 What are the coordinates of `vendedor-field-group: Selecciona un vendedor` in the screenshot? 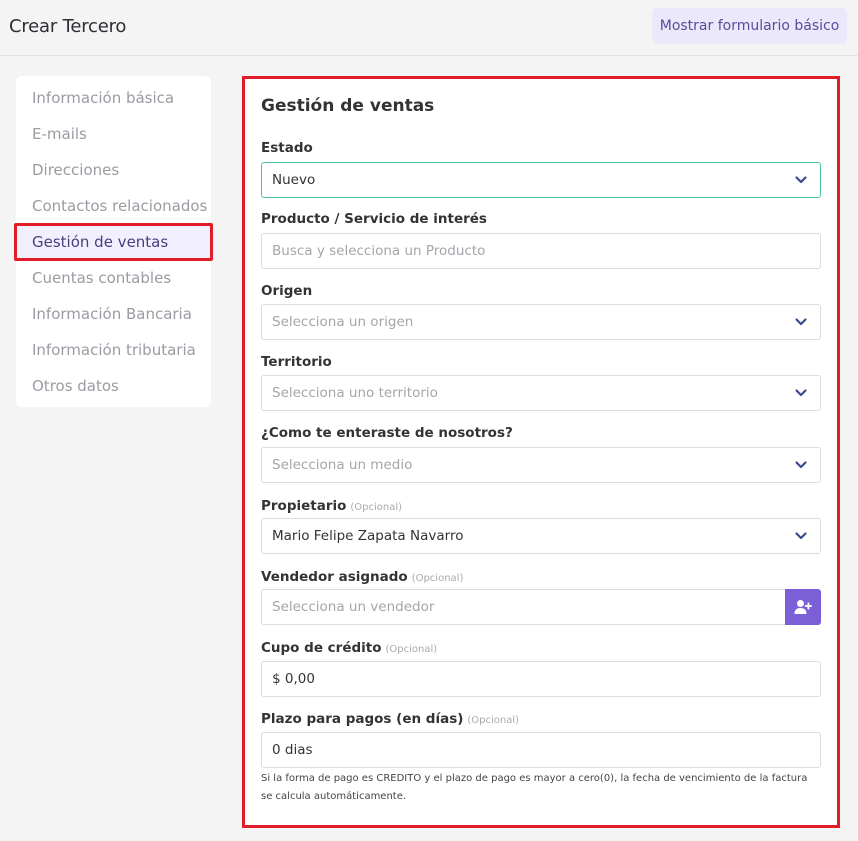 It's located at (541, 607).